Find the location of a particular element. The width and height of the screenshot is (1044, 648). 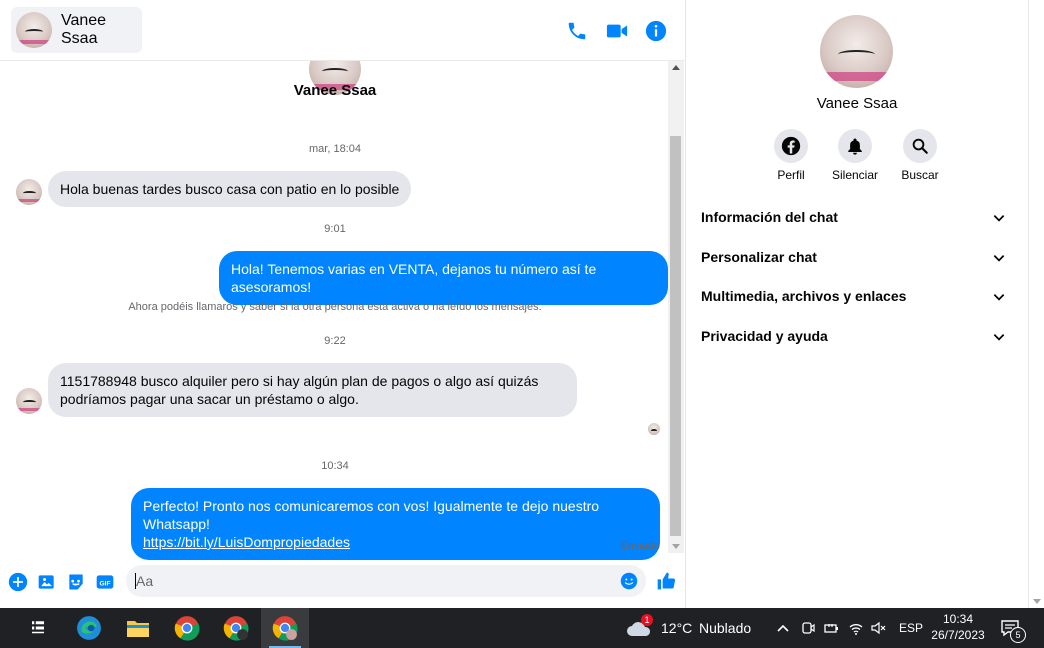

photo-icon is located at coordinates (47, 582).